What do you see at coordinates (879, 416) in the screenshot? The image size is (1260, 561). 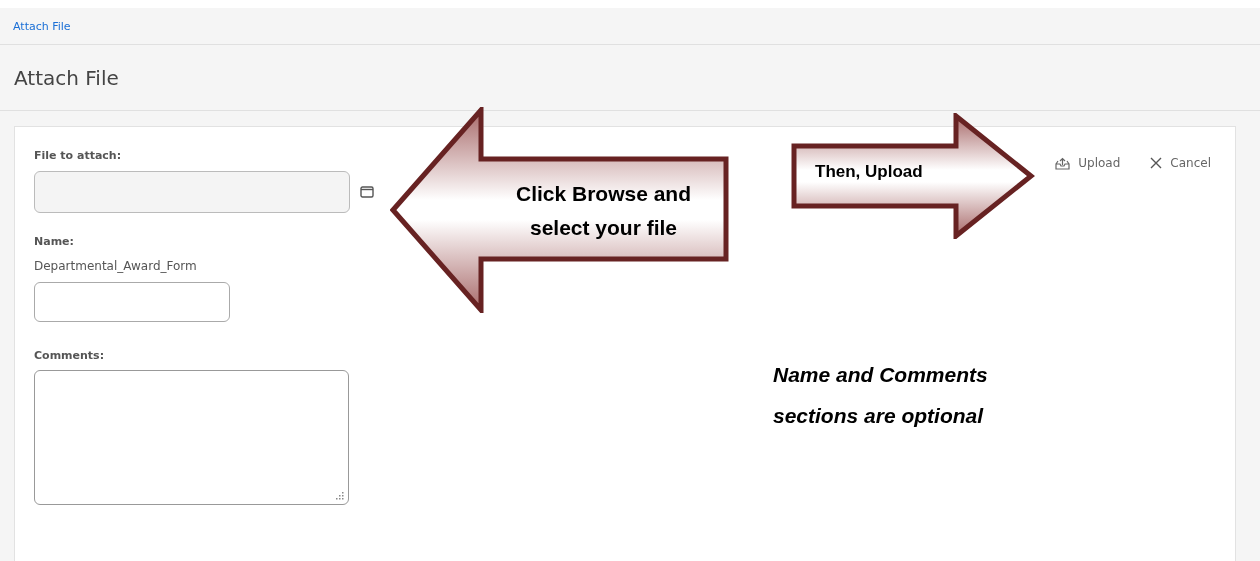 I see `note-text: sections are optional` at bounding box center [879, 416].